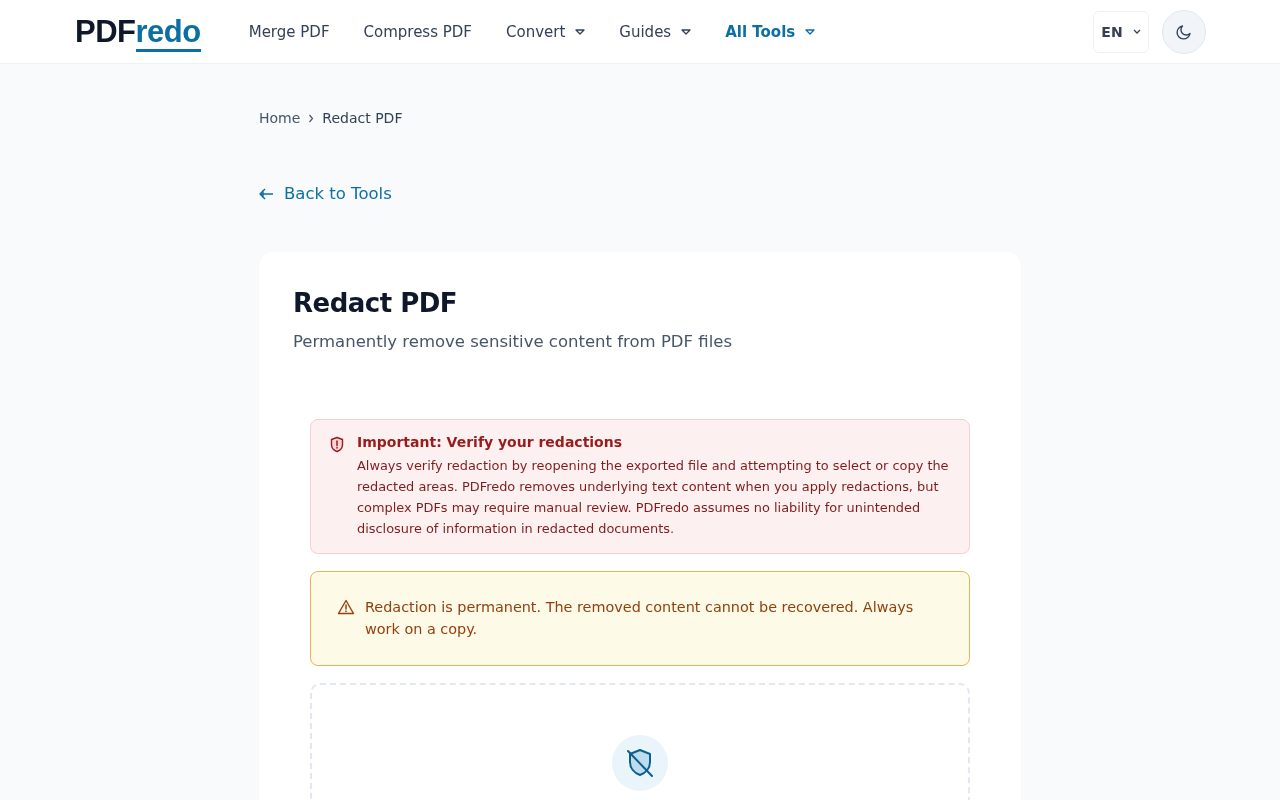  What do you see at coordinates (325, 193) in the screenshot?
I see `back-link: Back to Tools` at bounding box center [325, 193].